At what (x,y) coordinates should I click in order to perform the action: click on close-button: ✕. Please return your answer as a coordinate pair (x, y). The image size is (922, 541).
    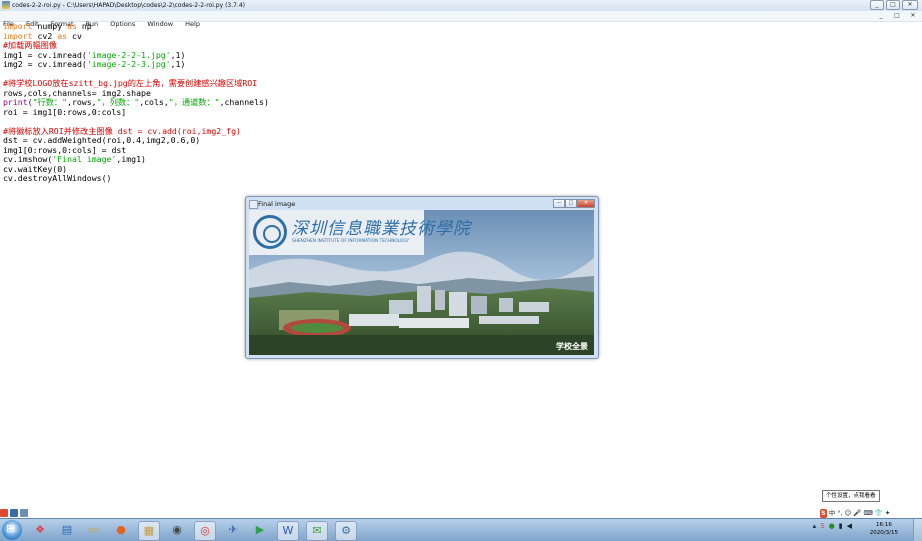
    Looking at the image, I should click on (910, 5).